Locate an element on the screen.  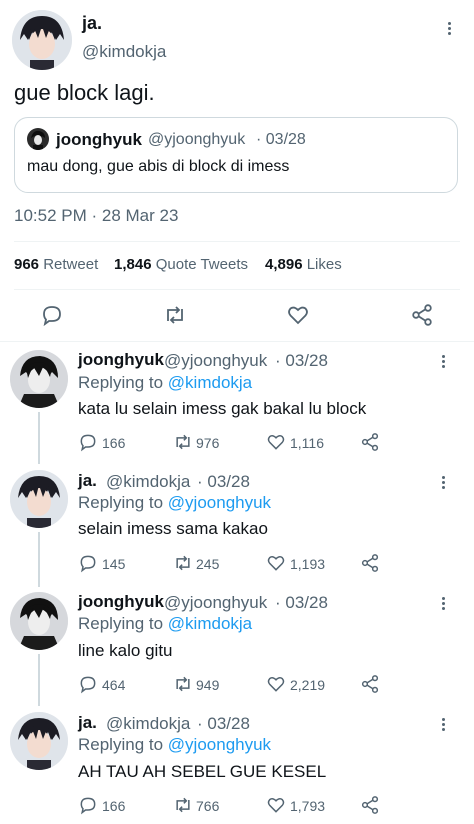
quote-date: · 03/28 is located at coordinates (281, 139).